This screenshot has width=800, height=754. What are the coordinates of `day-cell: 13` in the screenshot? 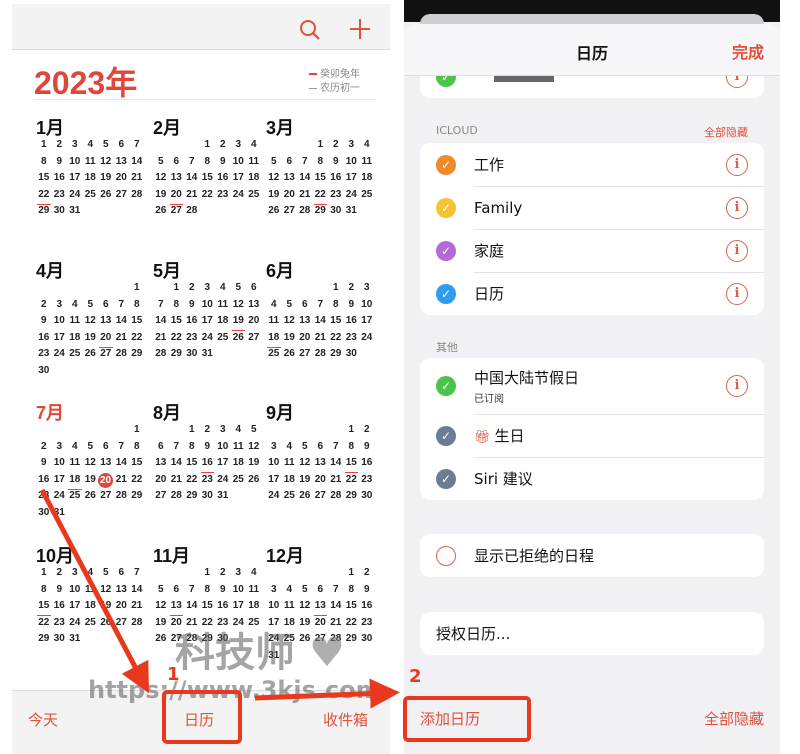 It's located at (122, 162).